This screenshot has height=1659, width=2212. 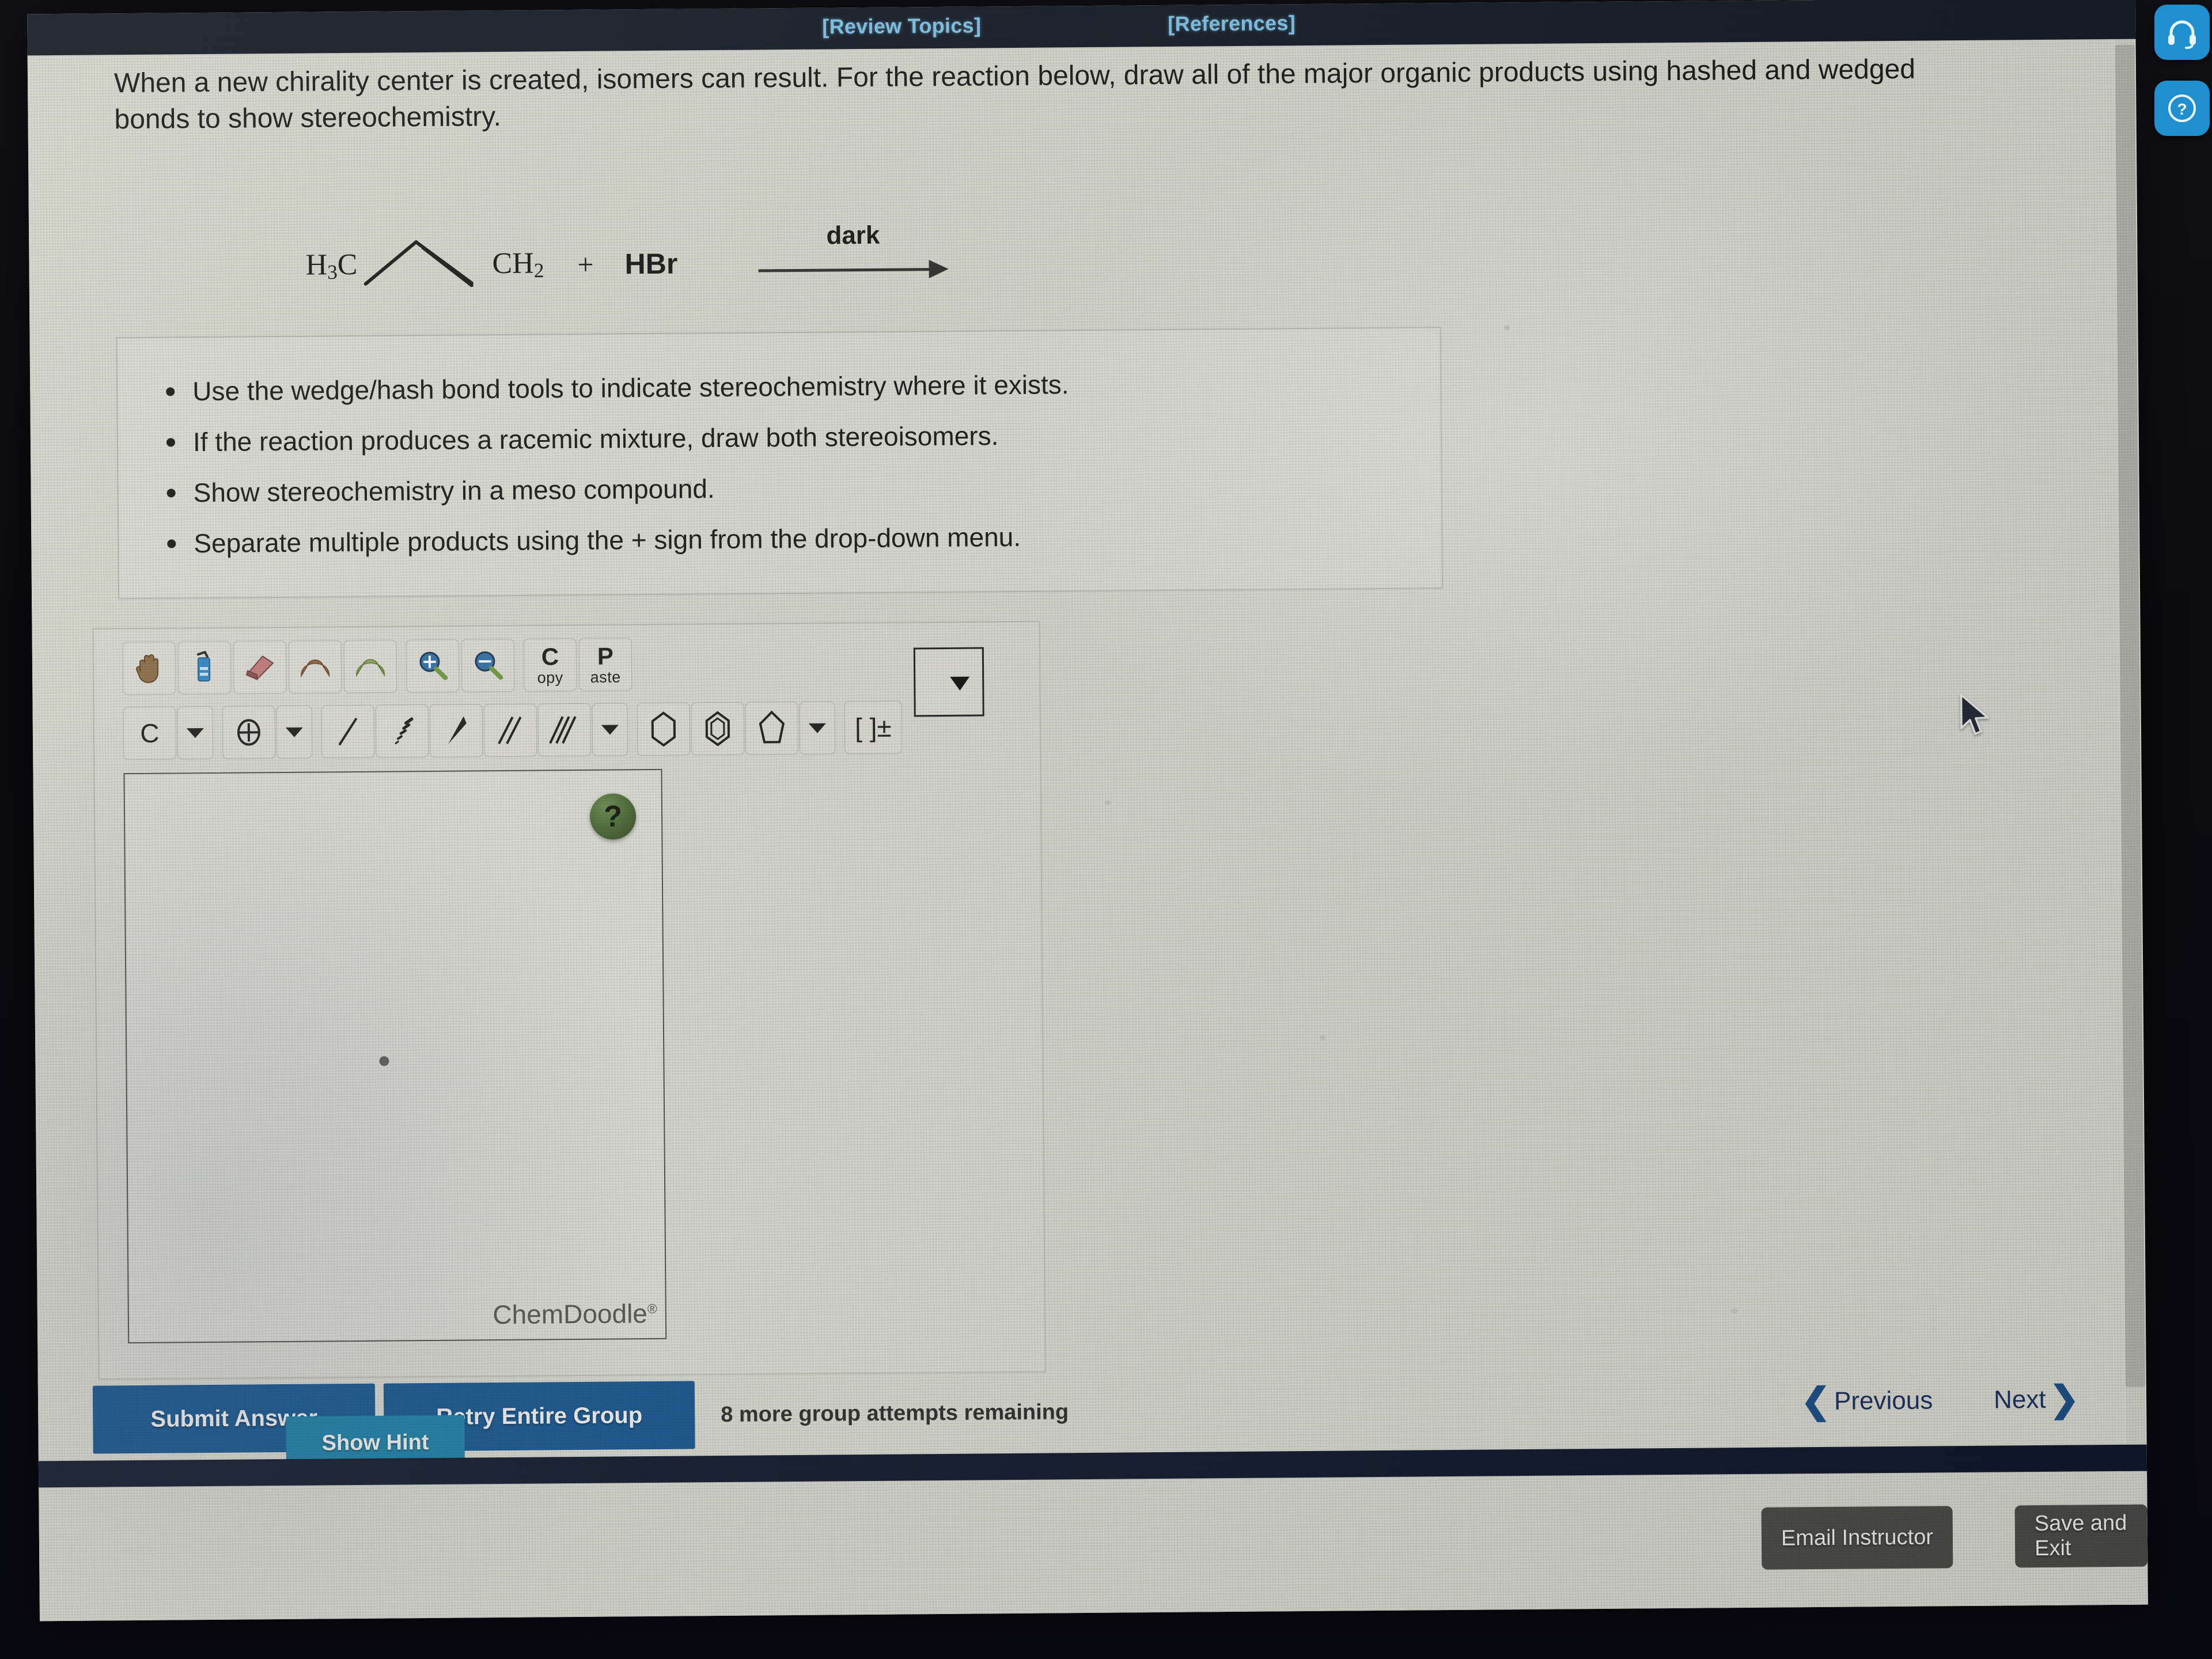 I want to click on charge-dropdown-button, so click(x=294, y=732).